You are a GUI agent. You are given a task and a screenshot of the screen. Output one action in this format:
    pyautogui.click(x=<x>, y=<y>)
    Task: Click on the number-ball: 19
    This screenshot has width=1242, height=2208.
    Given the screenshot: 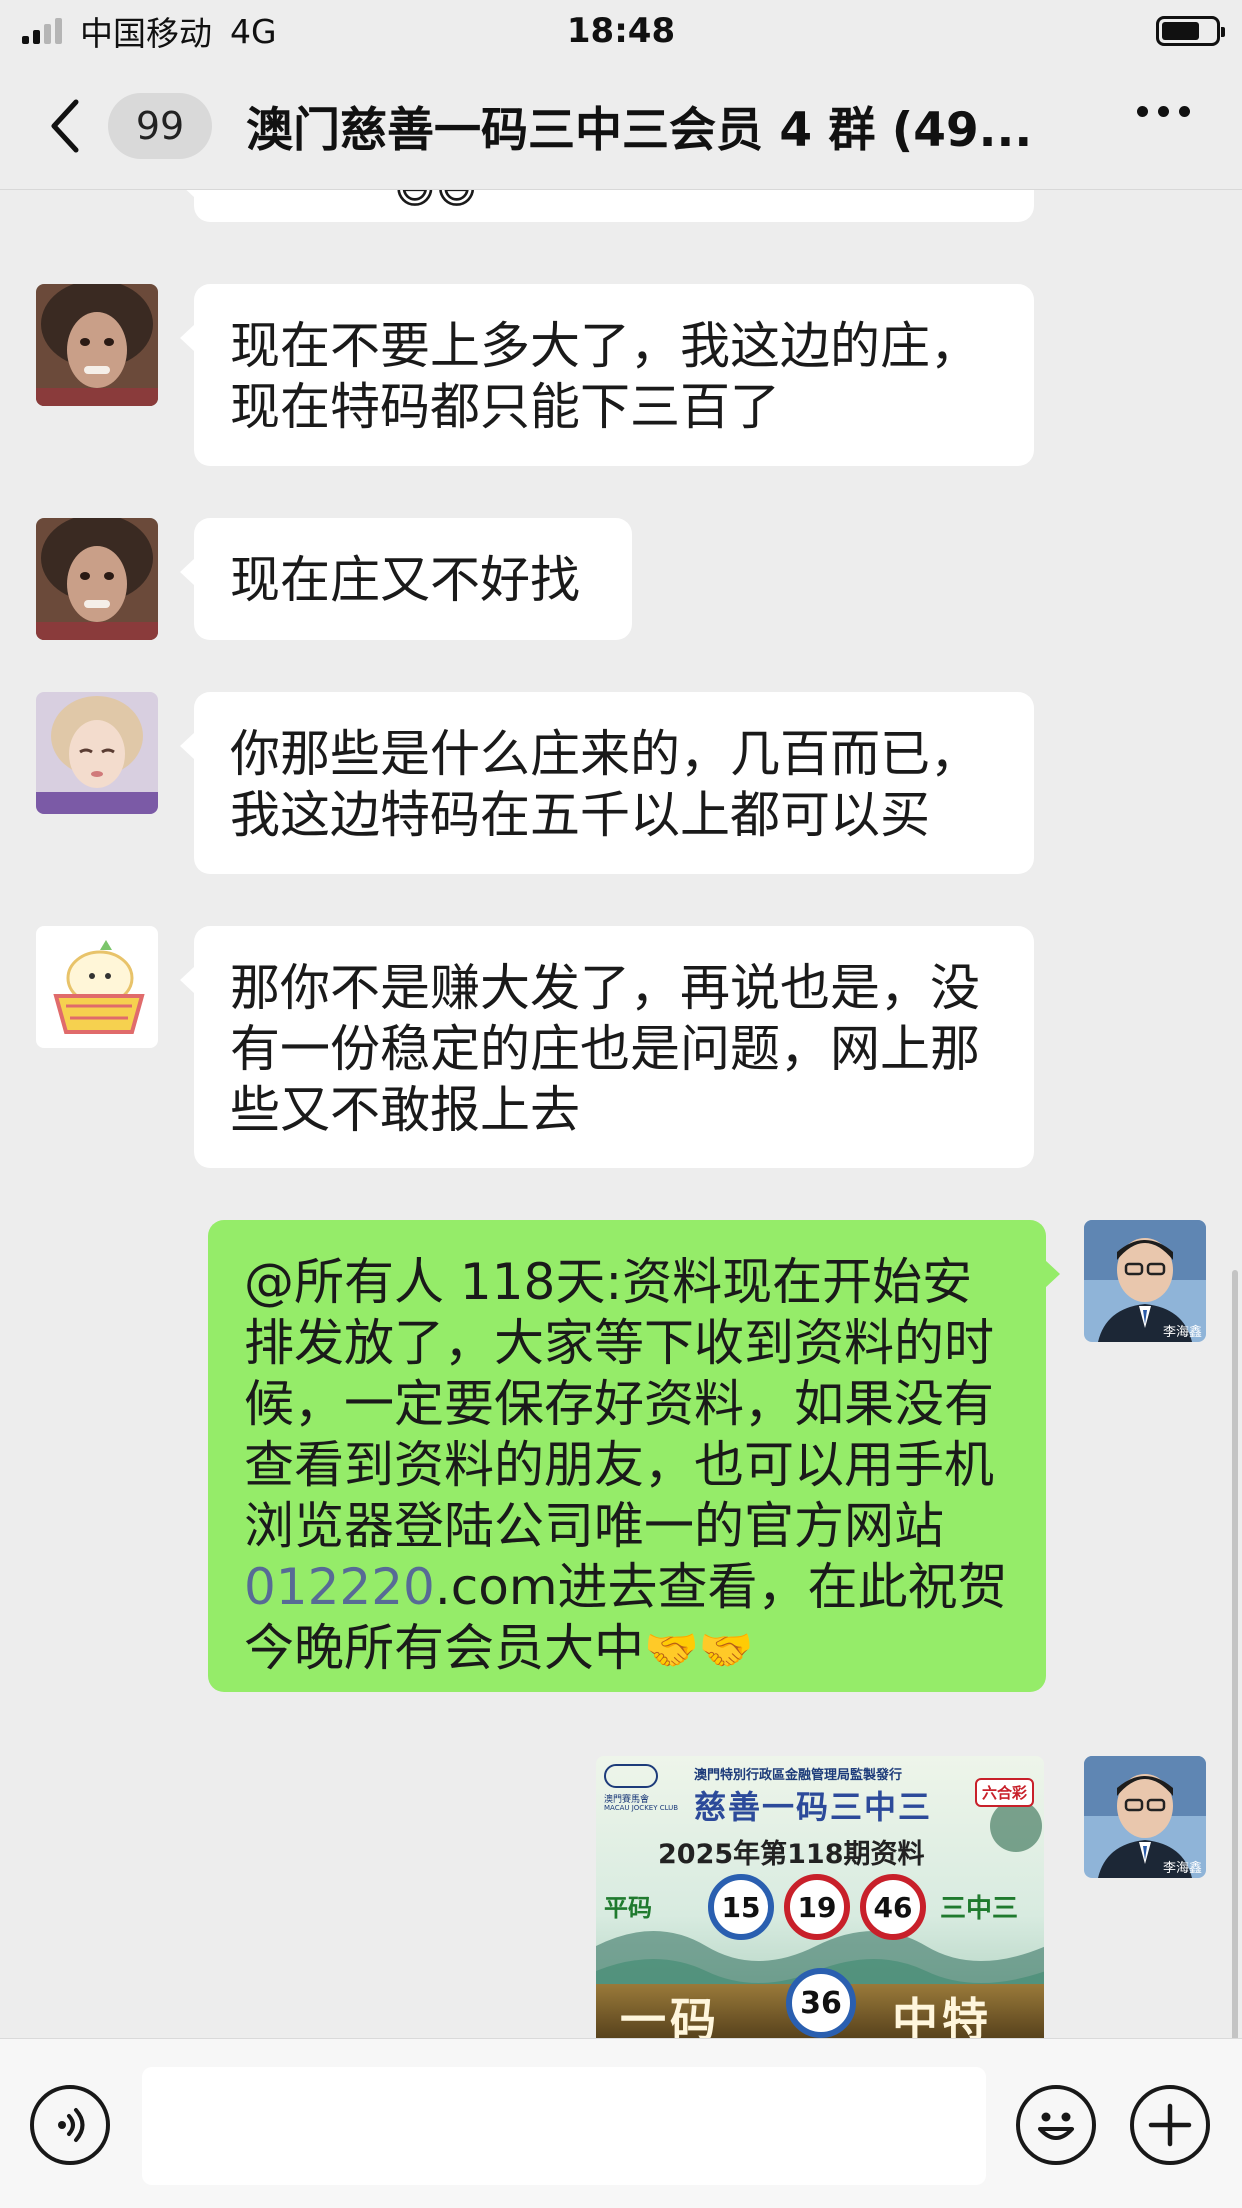 What is the action you would take?
    pyautogui.click(x=817, y=1907)
    